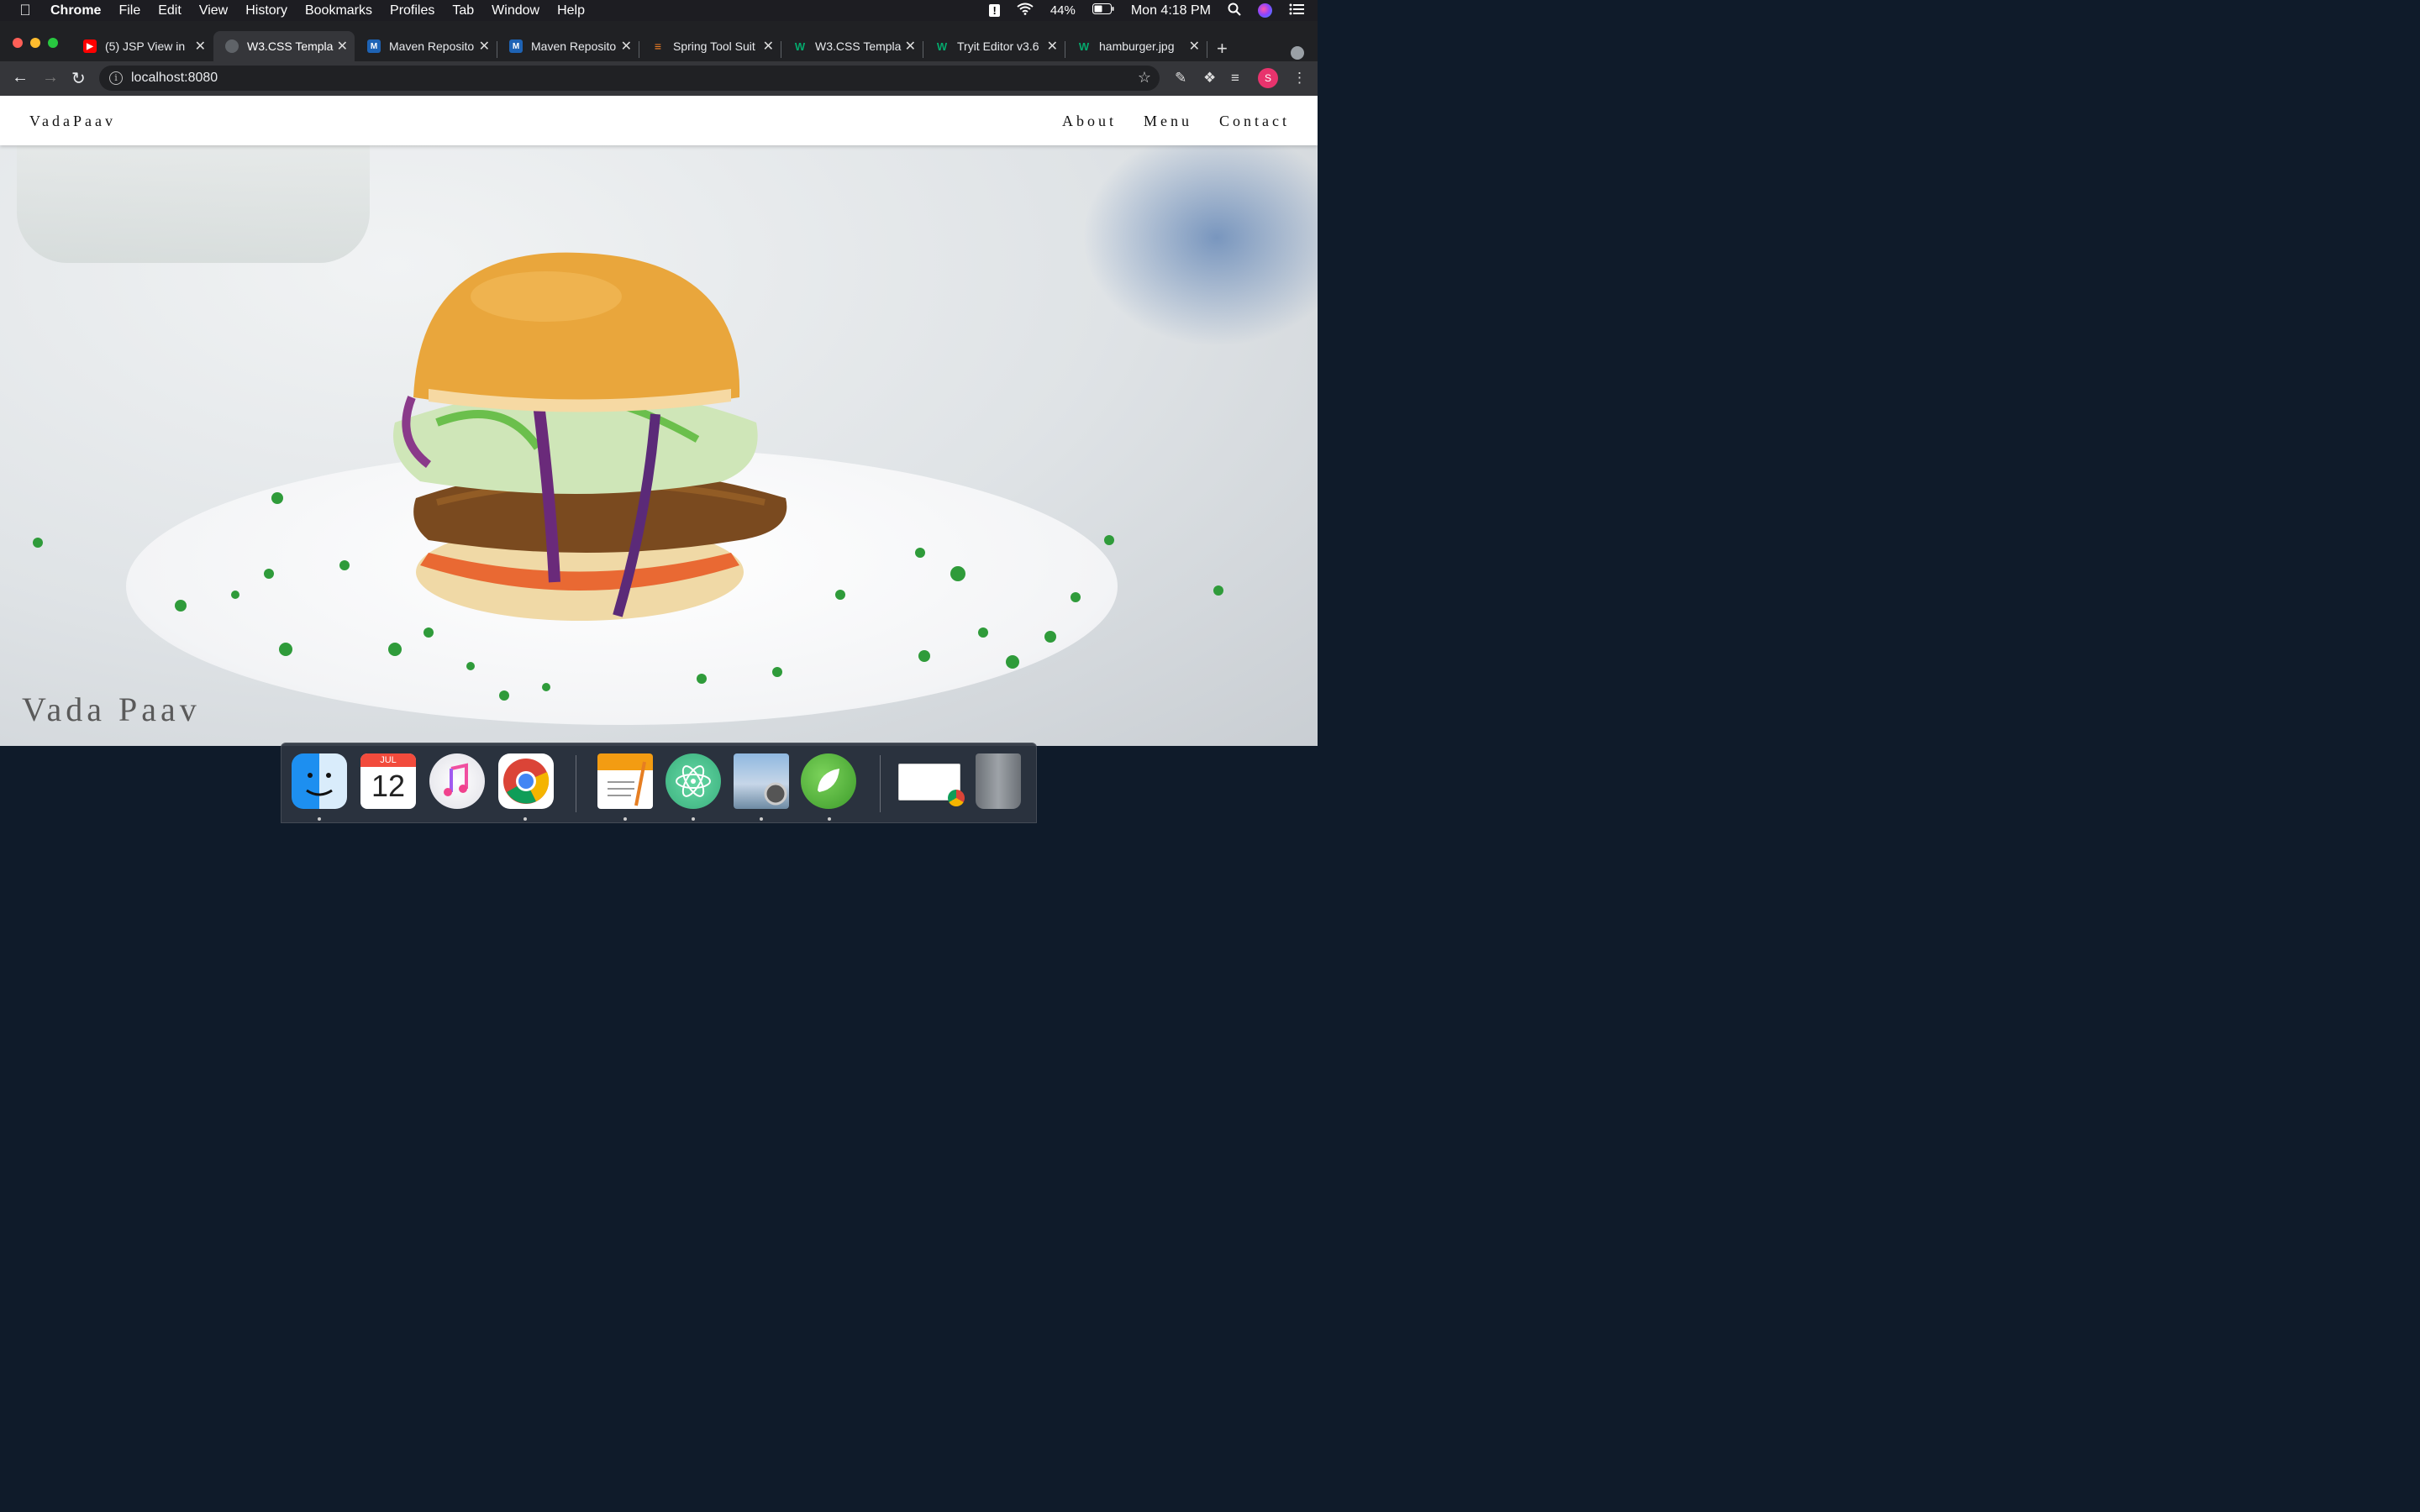 The image size is (2420, 1512). Describe the element at coordinates (1025, 10) in the screenshot. I see `wifi-icon` at that location.